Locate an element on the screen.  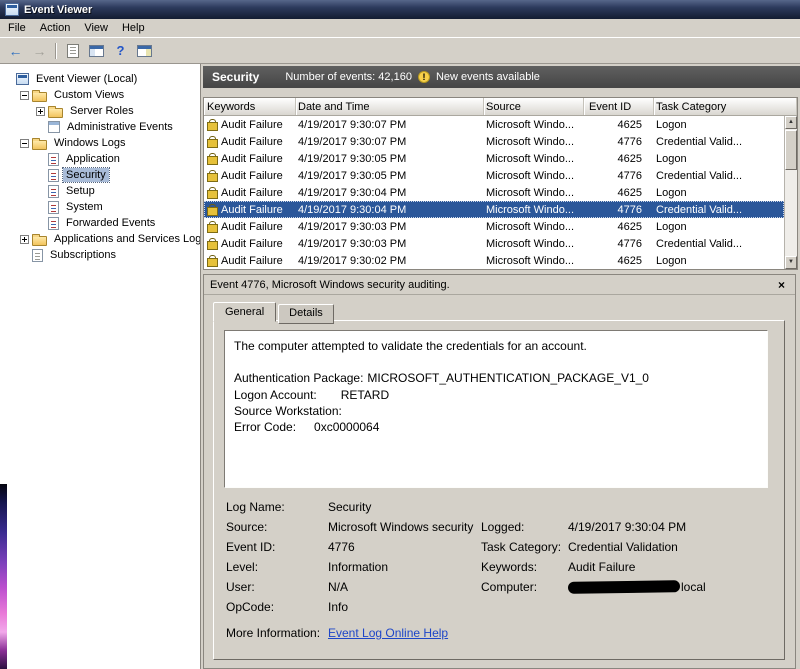
help-button: ? is located at coordinates (120, 50).